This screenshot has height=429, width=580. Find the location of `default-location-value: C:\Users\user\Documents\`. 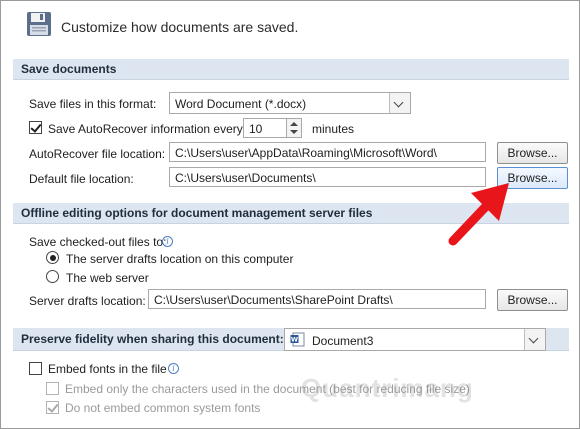

default-location-value: C:\Users\user\Documents\ is located at coordinates (245, 178).